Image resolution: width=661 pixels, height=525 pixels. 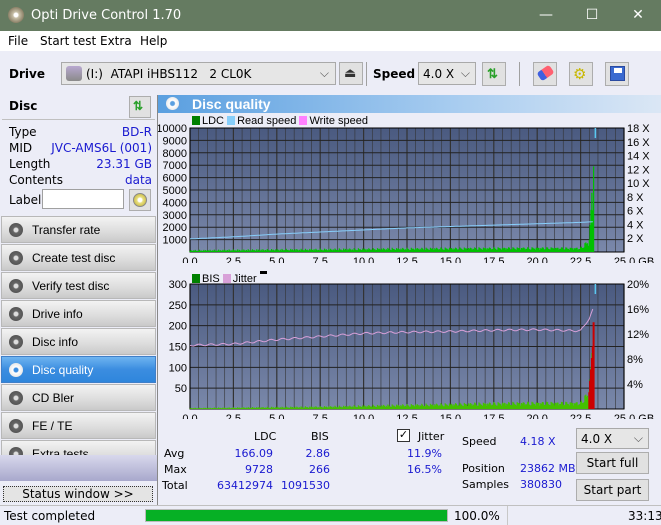 I want to click on test-speed-value: 4.0 X, so click(x=597, y=439).